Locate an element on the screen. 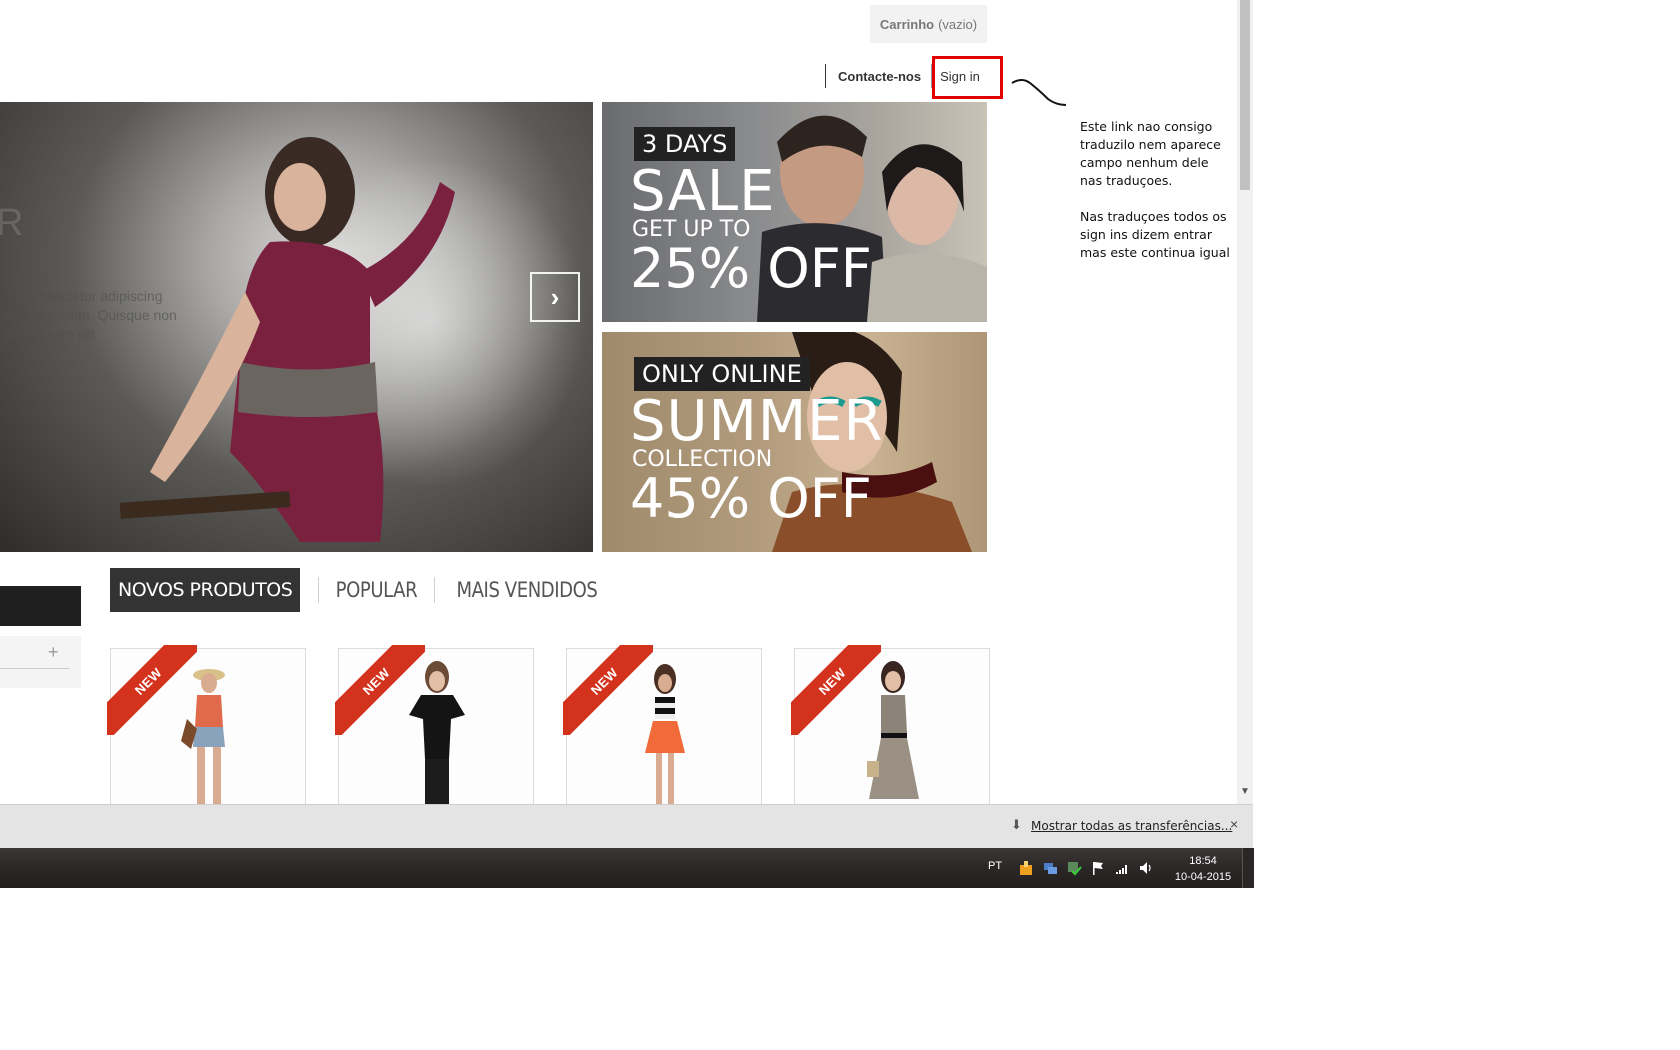 The width and height of the screenshot is (1680, 1050). nav-divider is located at coordinates (825, 76).